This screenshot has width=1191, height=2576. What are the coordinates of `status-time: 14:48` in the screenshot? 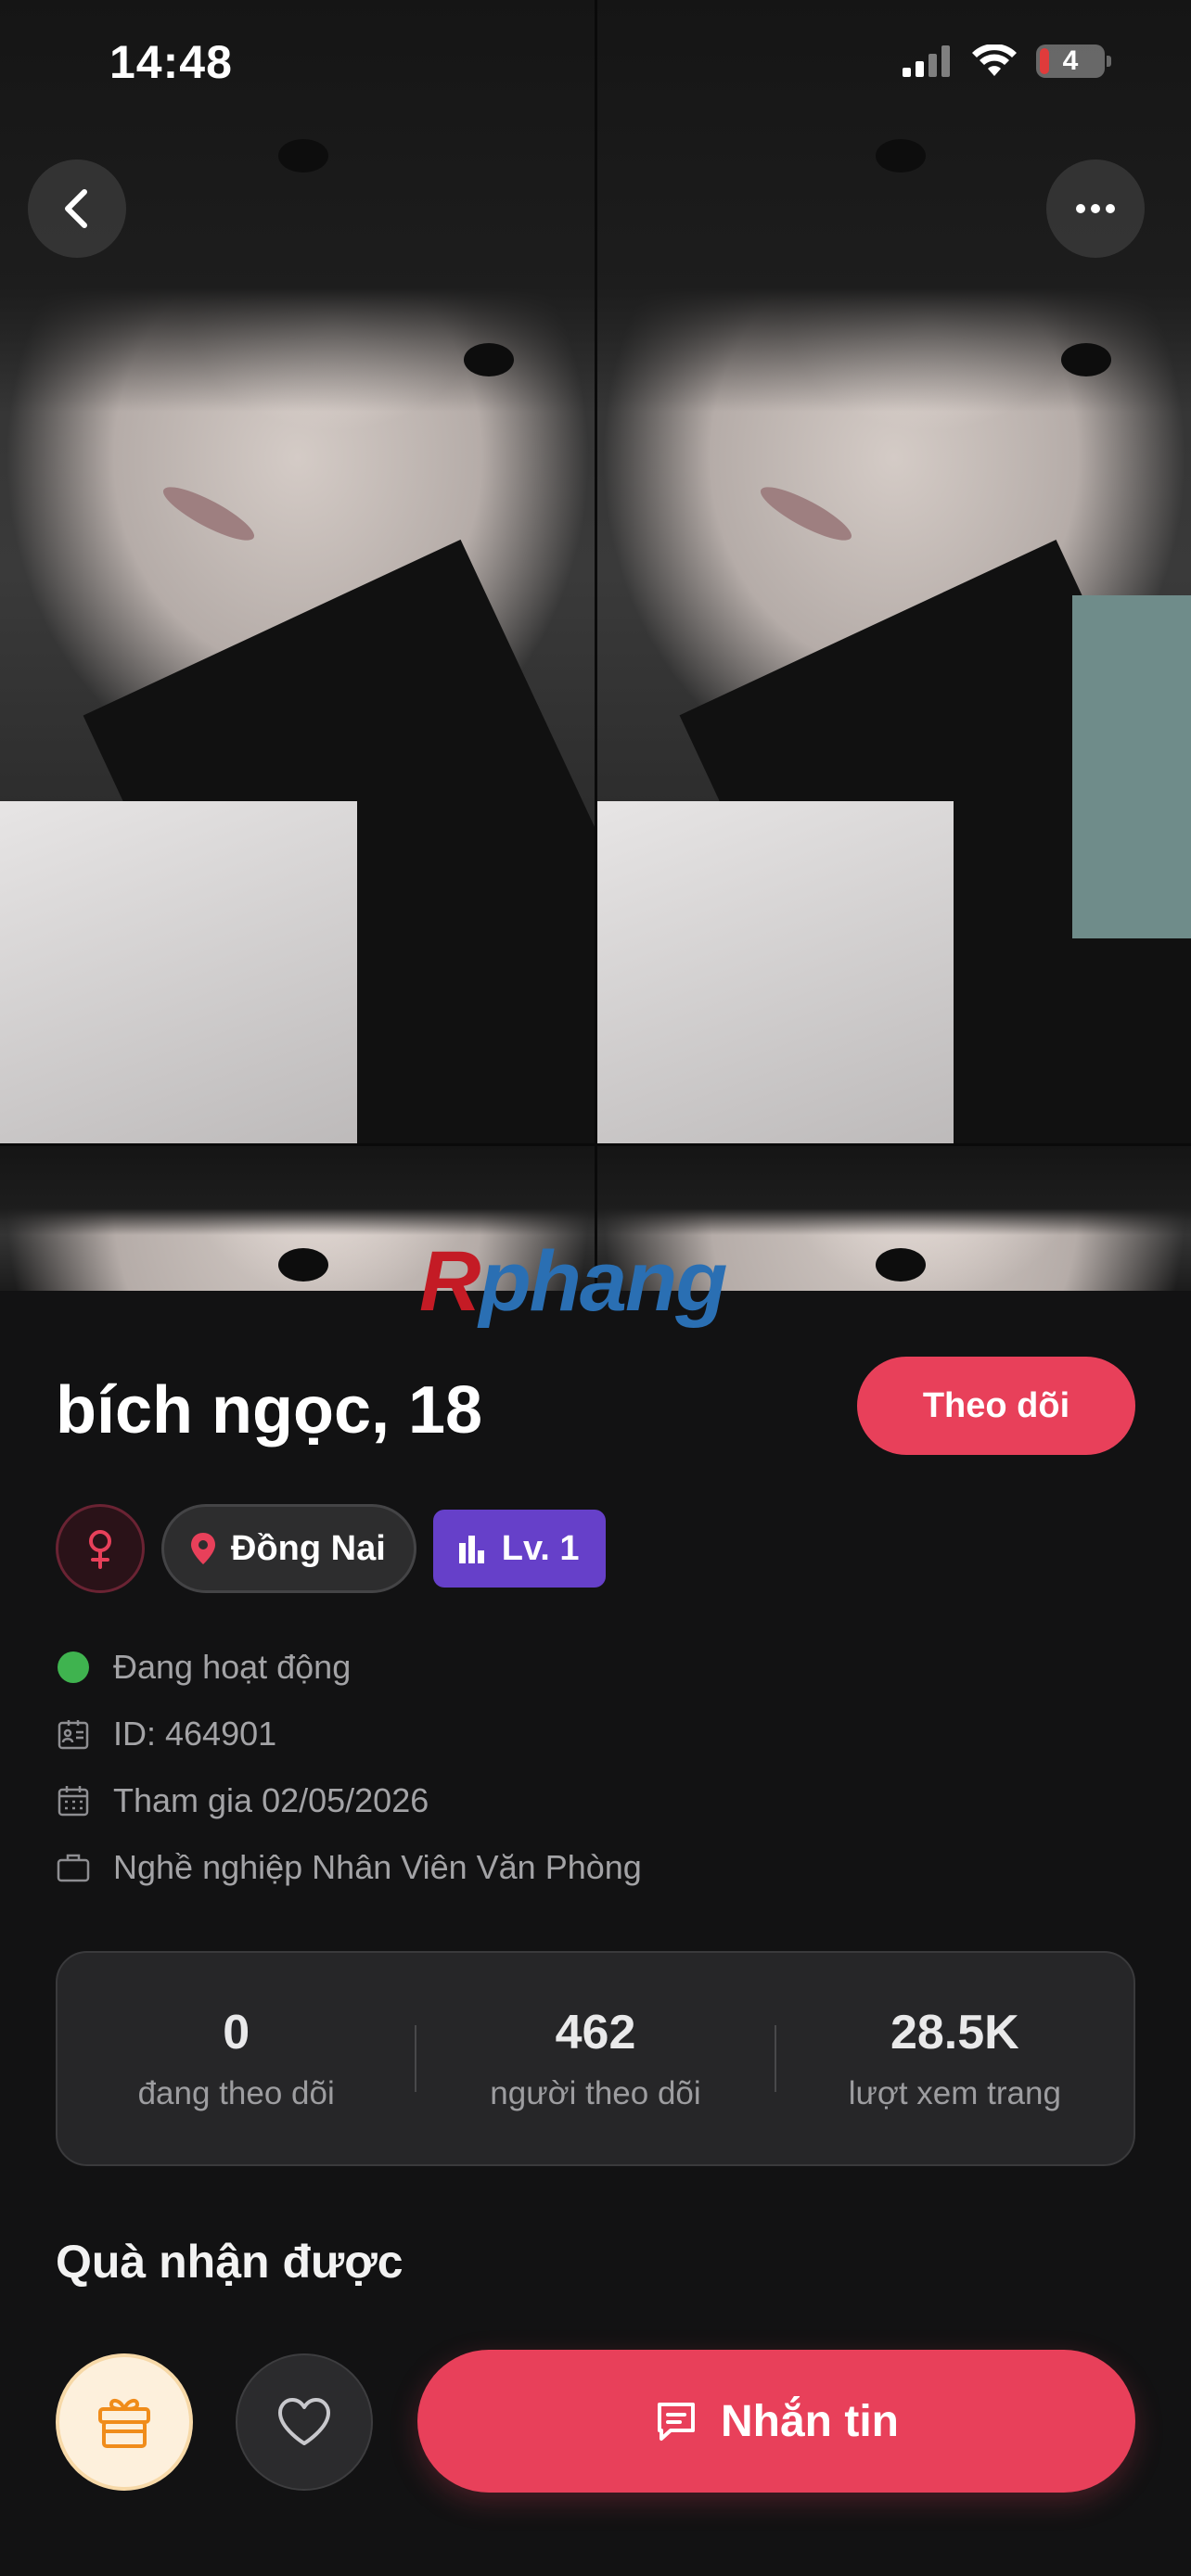 It's located at (171, 62).